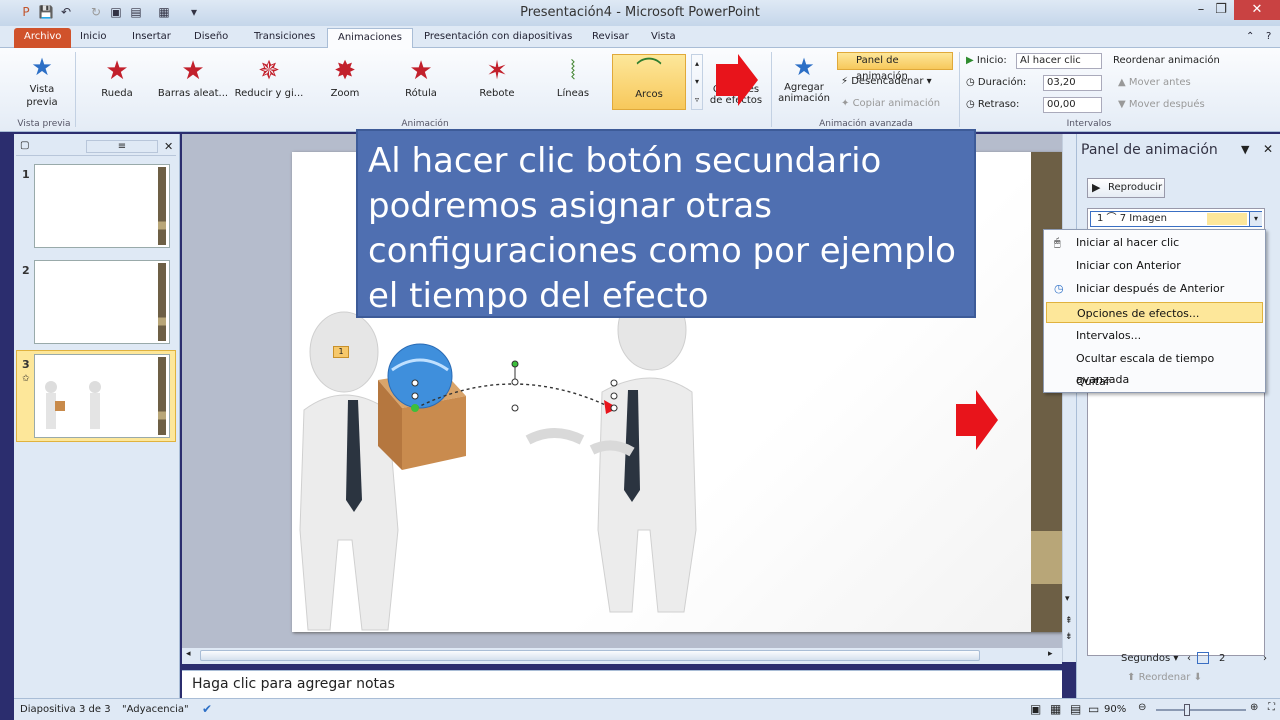 Image resolution: width=1280 pixels, height=720 pixels. What do you see at coordinates (1187, 710) in the screenshot?
I see `zoom-slider-thumb` at bounding box center [1187, 710].